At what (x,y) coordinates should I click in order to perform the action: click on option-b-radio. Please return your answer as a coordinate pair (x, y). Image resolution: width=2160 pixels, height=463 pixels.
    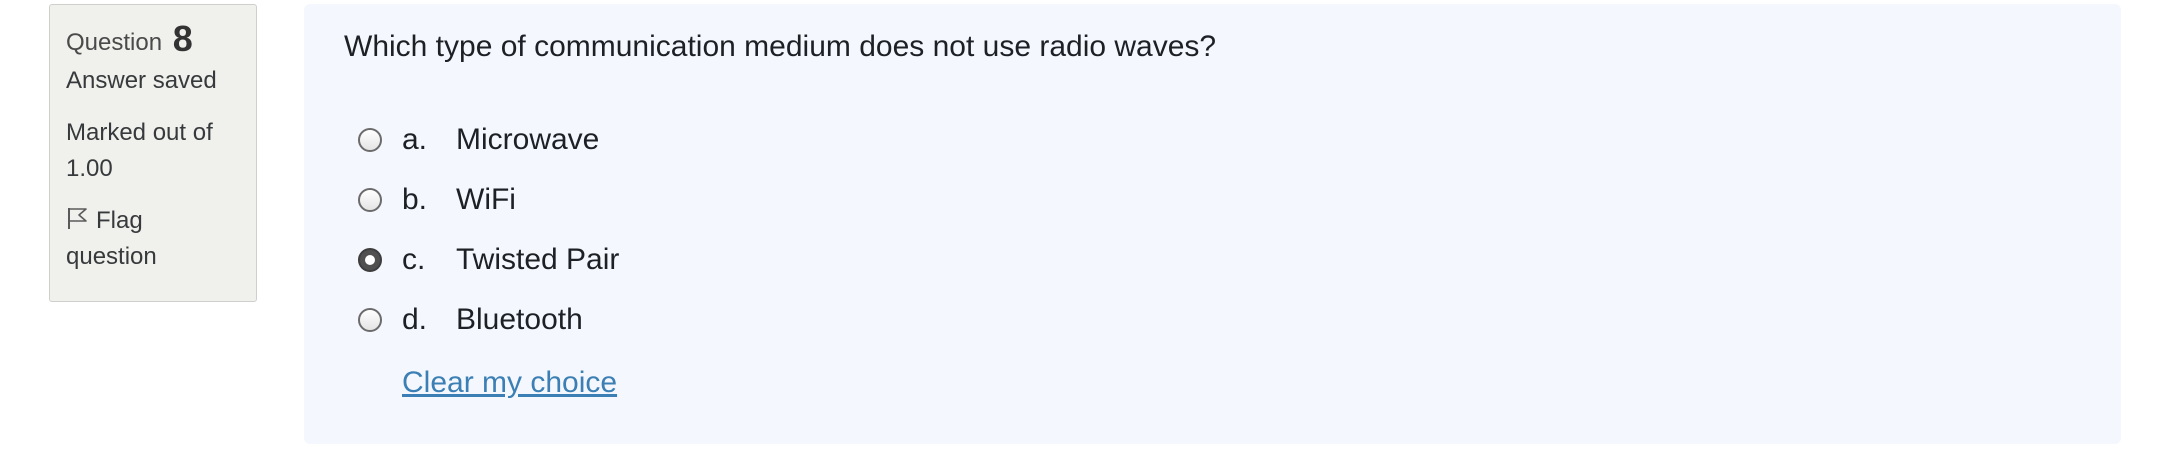
    Looking at the image, I should click on (370, 200).